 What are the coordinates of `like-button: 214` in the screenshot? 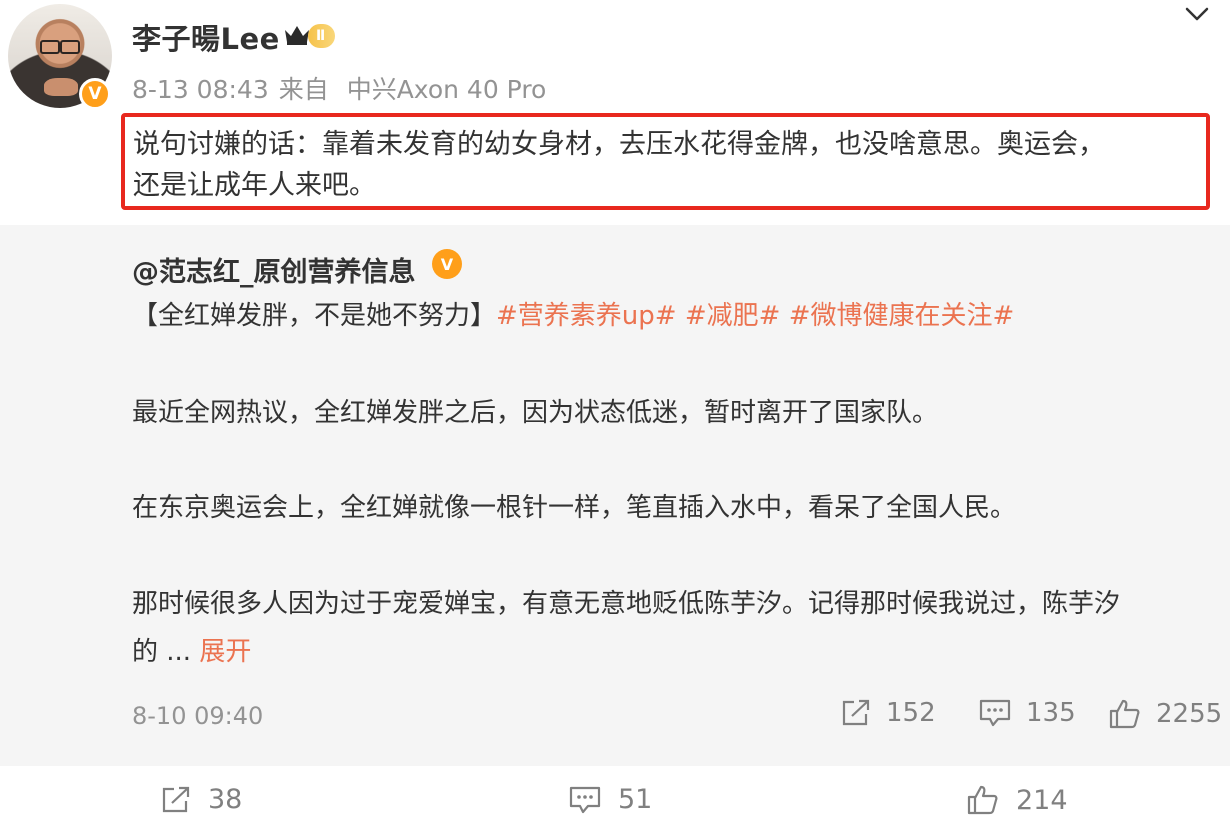 It's located at (1017, 800).